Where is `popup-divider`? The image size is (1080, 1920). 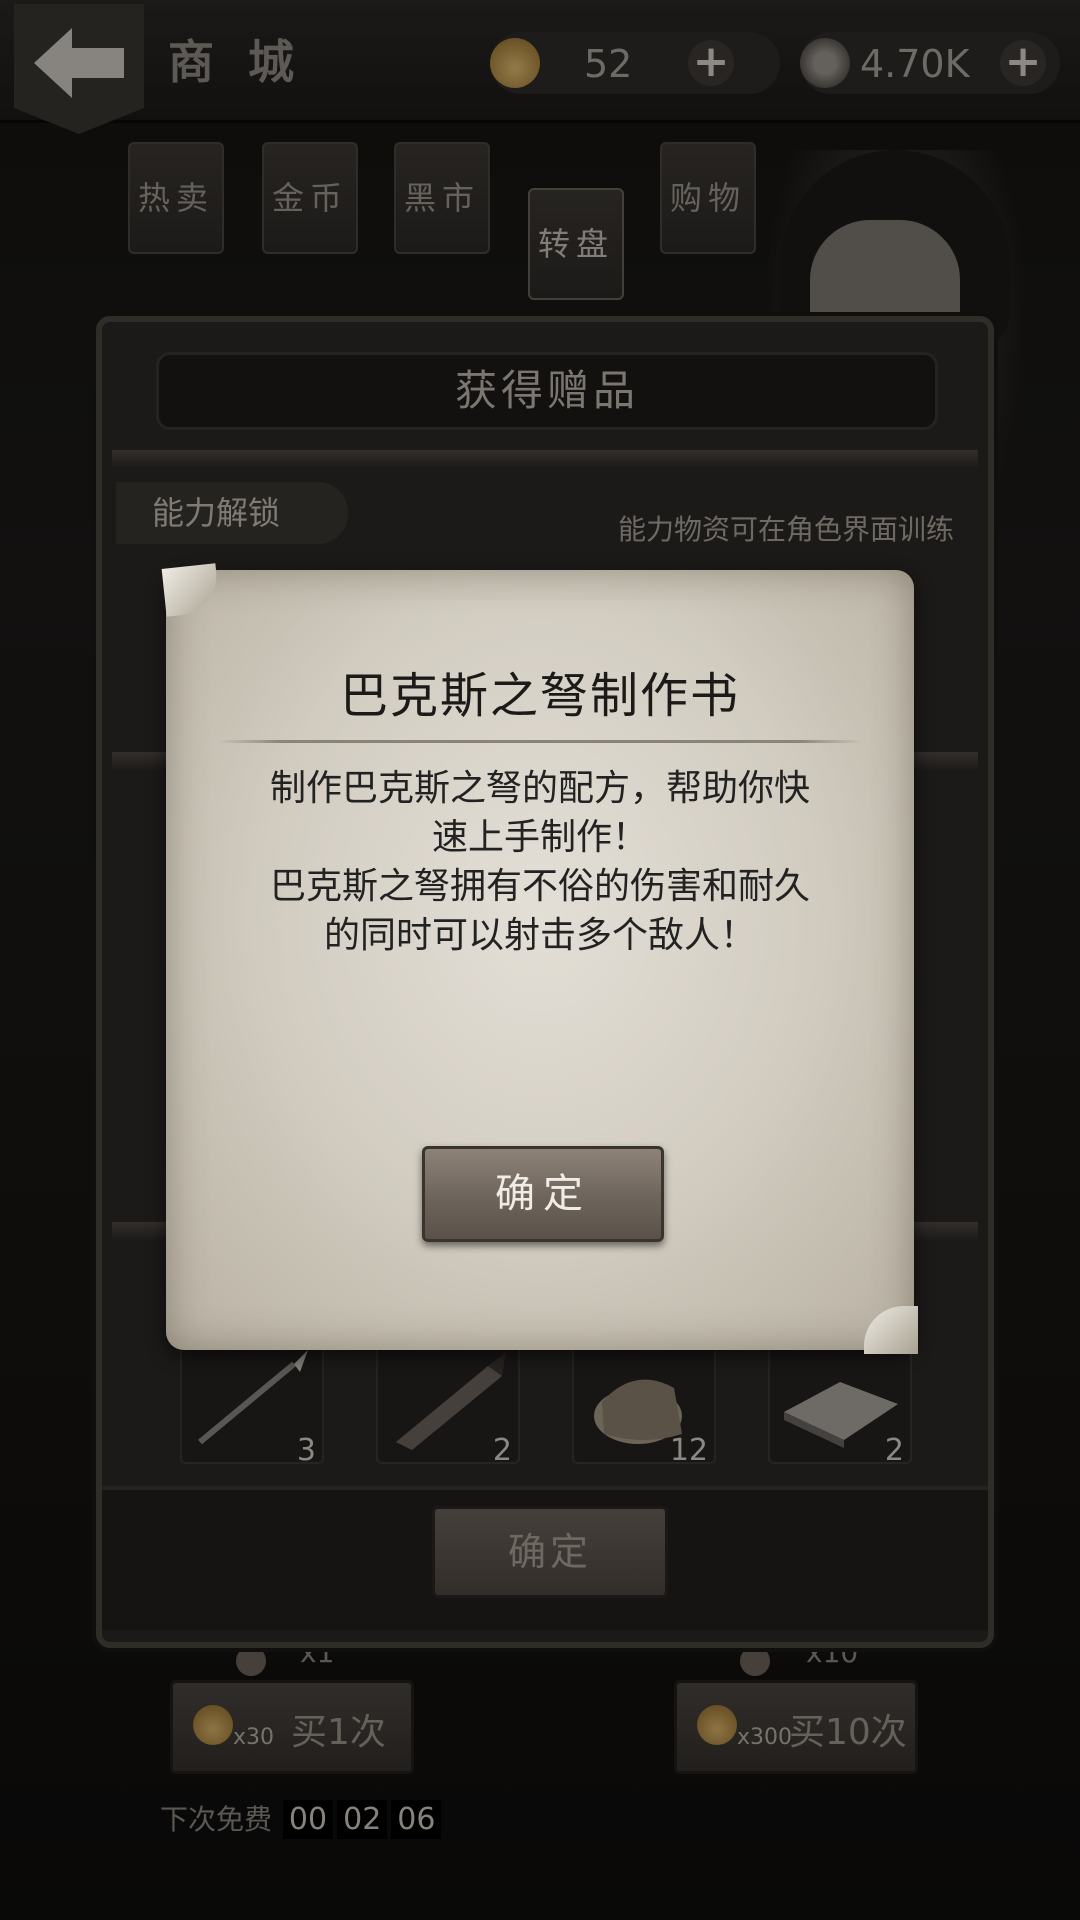 popup-divider is located at coordinates (540, 741).